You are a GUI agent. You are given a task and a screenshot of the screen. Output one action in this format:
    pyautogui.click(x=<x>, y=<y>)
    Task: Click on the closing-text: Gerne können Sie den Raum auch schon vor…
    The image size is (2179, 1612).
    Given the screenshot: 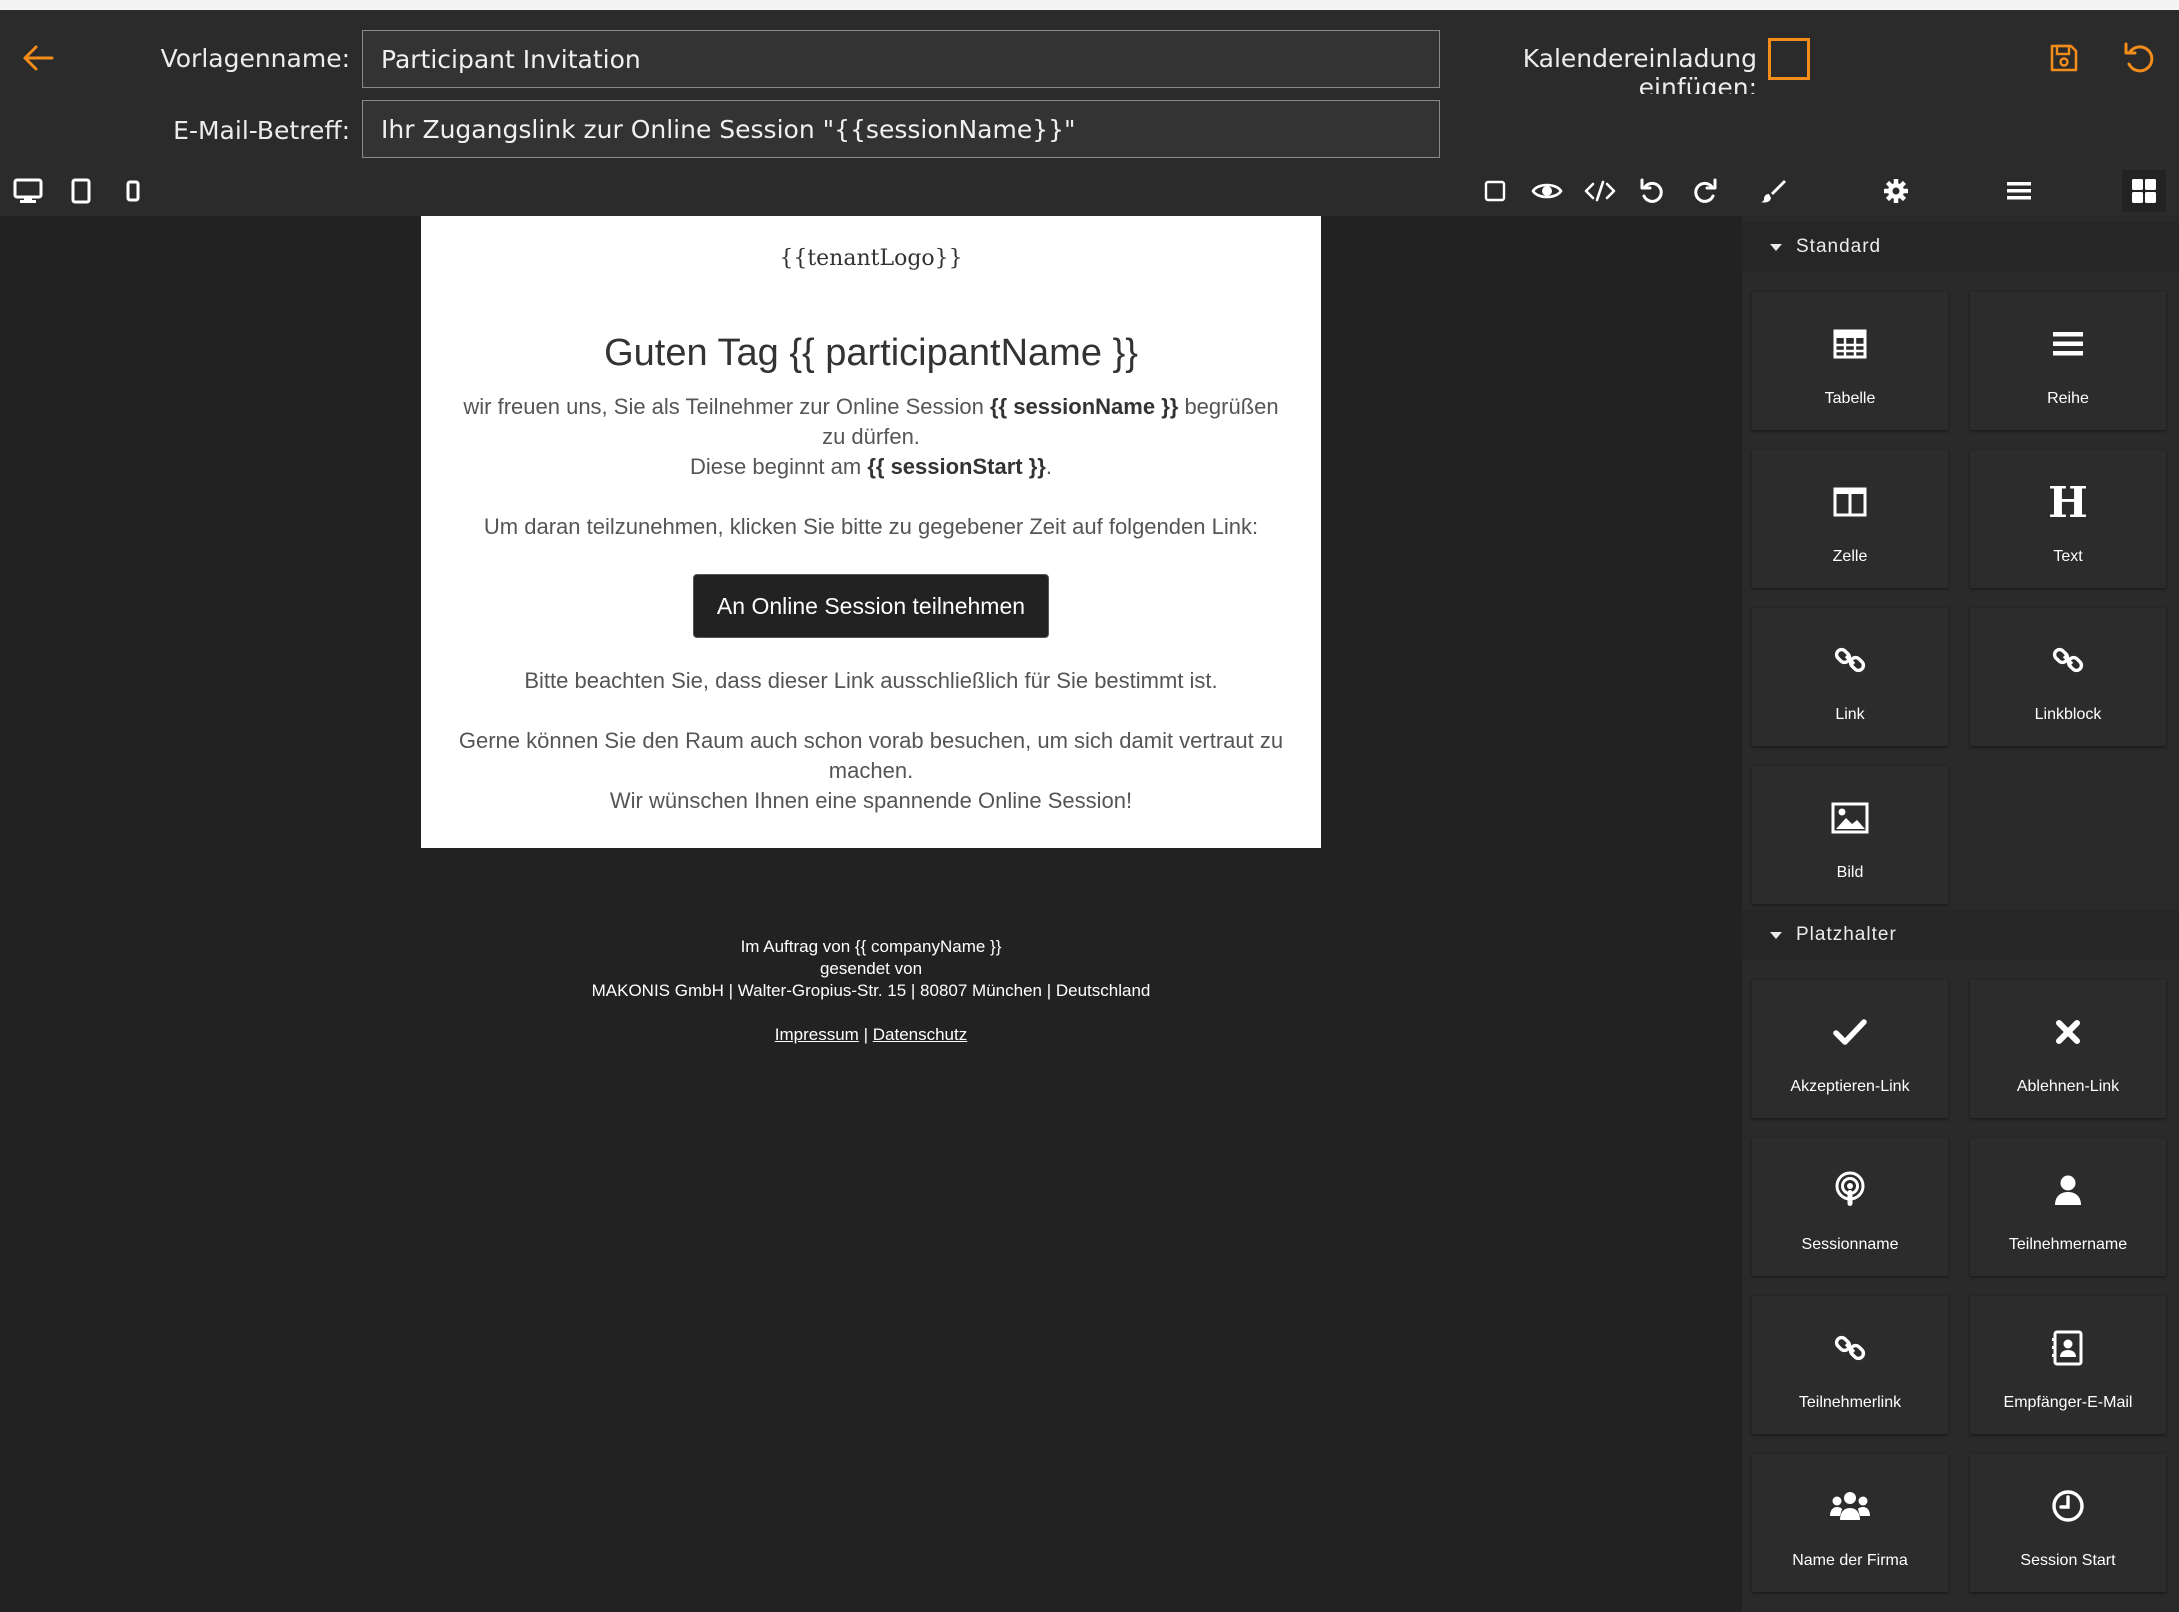 What is the action you would take?
    pyautogui.click(x=871, y=755)
    